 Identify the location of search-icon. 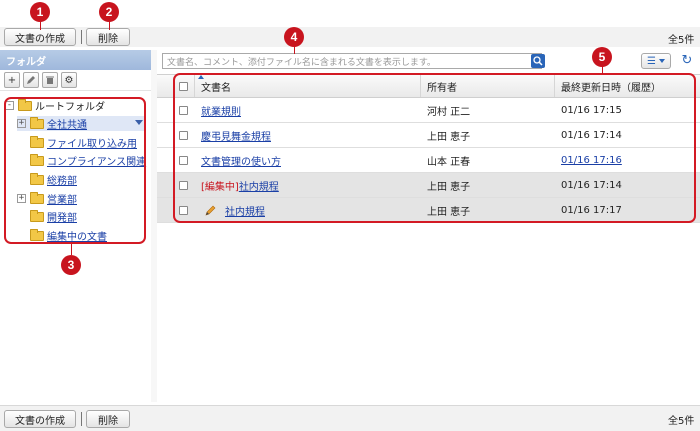
(538, 61).